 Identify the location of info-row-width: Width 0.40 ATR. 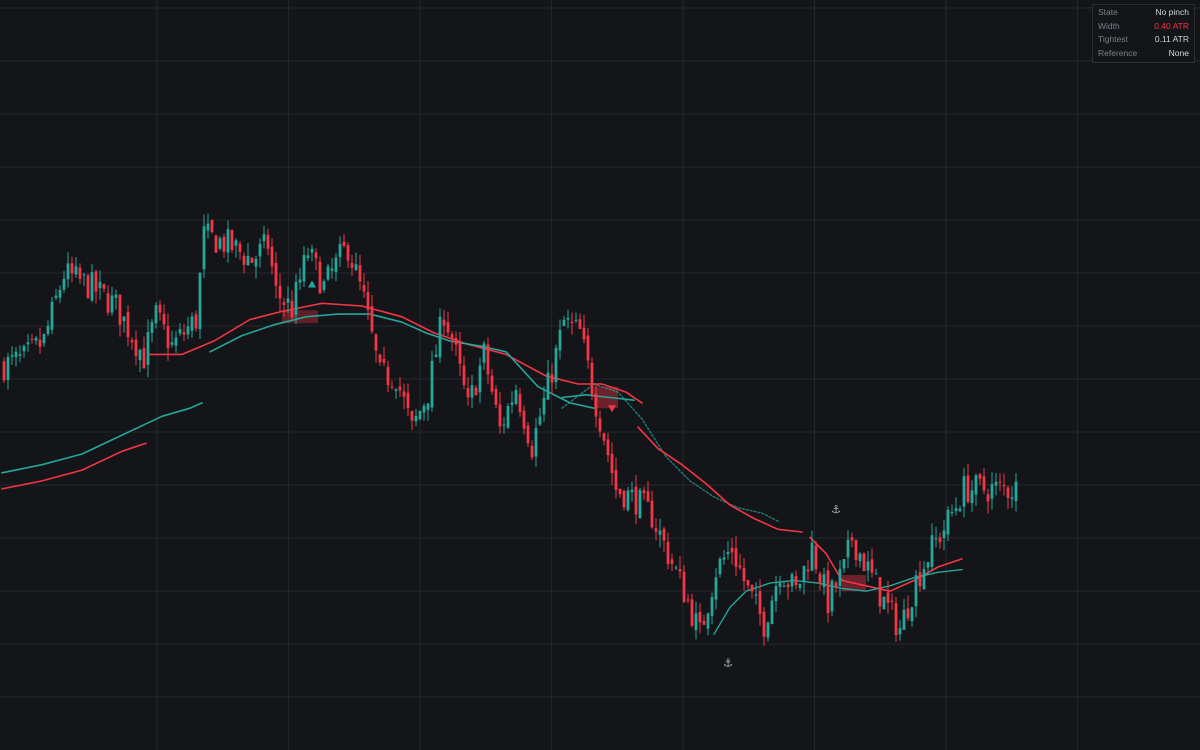
(1143, 27).